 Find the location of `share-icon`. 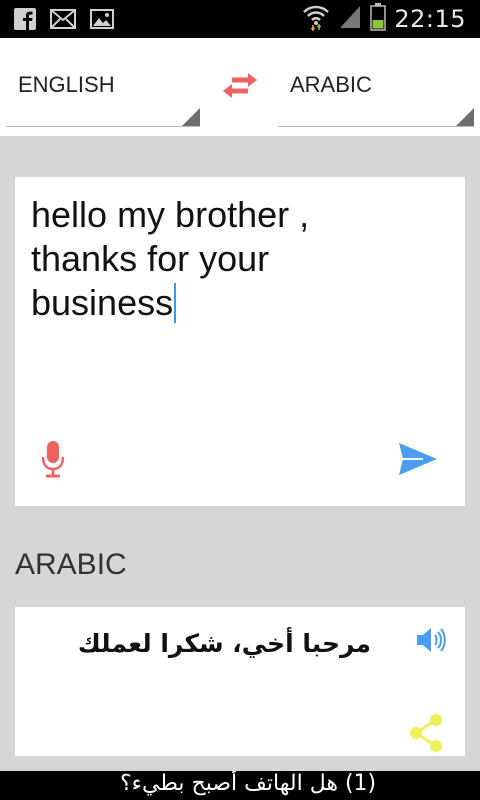

share-icon is located at coordinates (426, 733).